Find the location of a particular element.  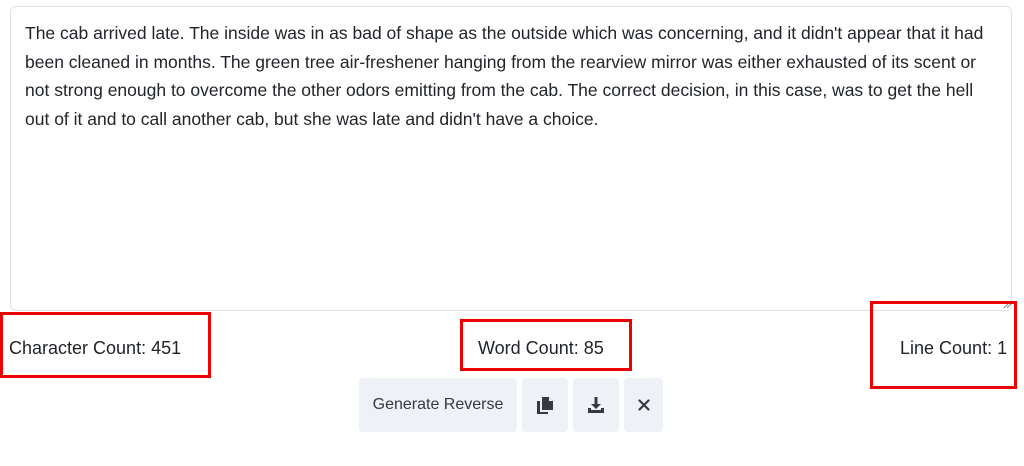

character-count-highlight is located at coordinates (105, 345).